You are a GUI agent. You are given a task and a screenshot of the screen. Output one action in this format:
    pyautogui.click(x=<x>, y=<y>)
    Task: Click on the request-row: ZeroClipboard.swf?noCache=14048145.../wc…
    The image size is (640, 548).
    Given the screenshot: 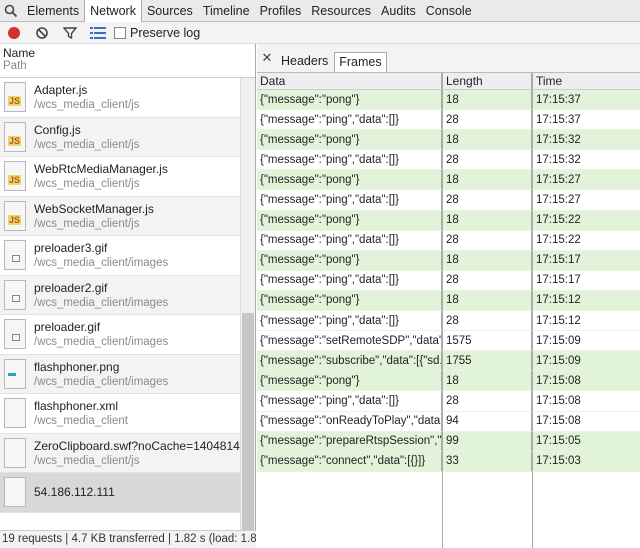 What is the action you would take?
    pyautogui.click(x=120, y=453)
    